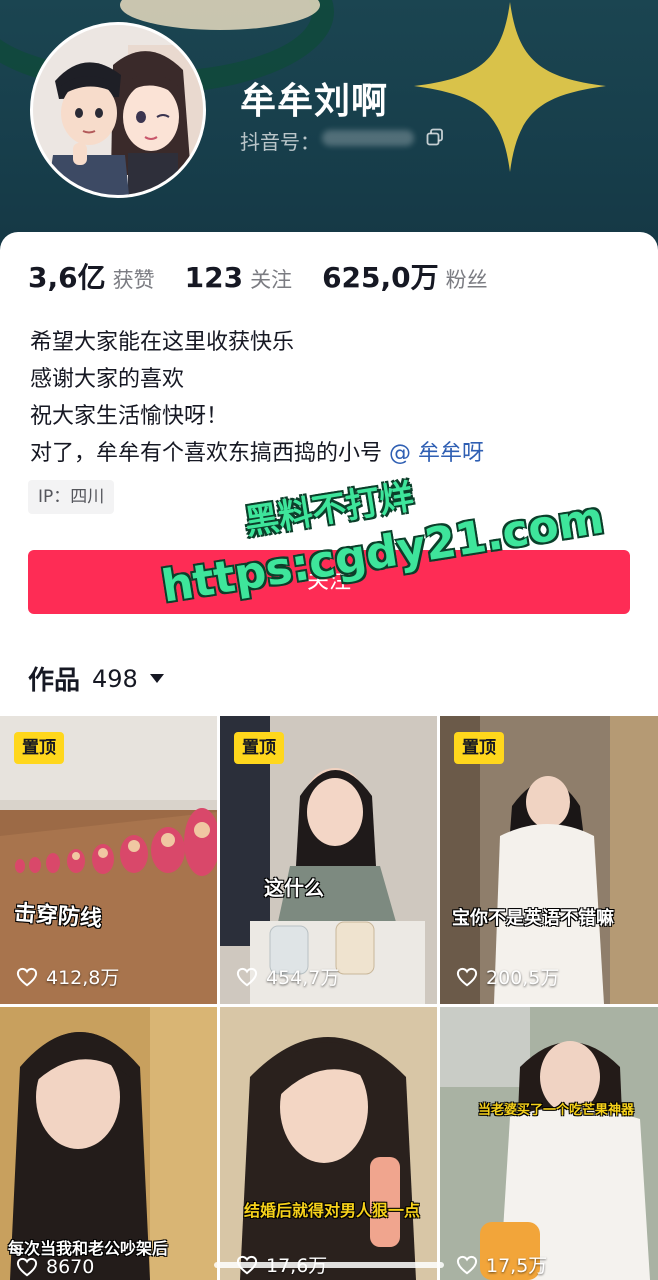 This screenshot has height=1280, width=658. I want to click on video-tile: 结婚后就得对男人狠一点 17,6万, so click(328, 1143).